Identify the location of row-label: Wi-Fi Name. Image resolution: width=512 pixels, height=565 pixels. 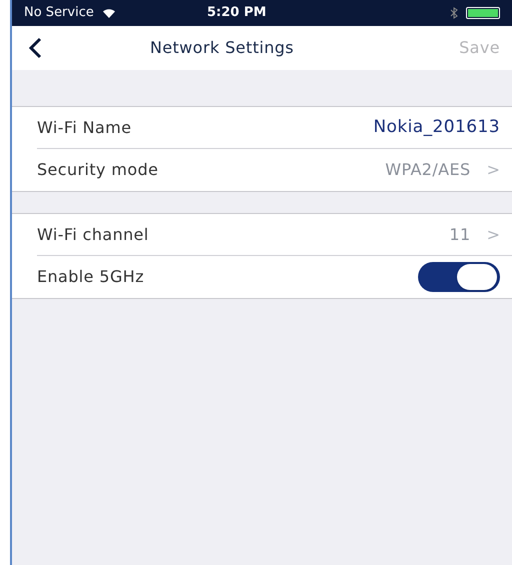
(84, 127).